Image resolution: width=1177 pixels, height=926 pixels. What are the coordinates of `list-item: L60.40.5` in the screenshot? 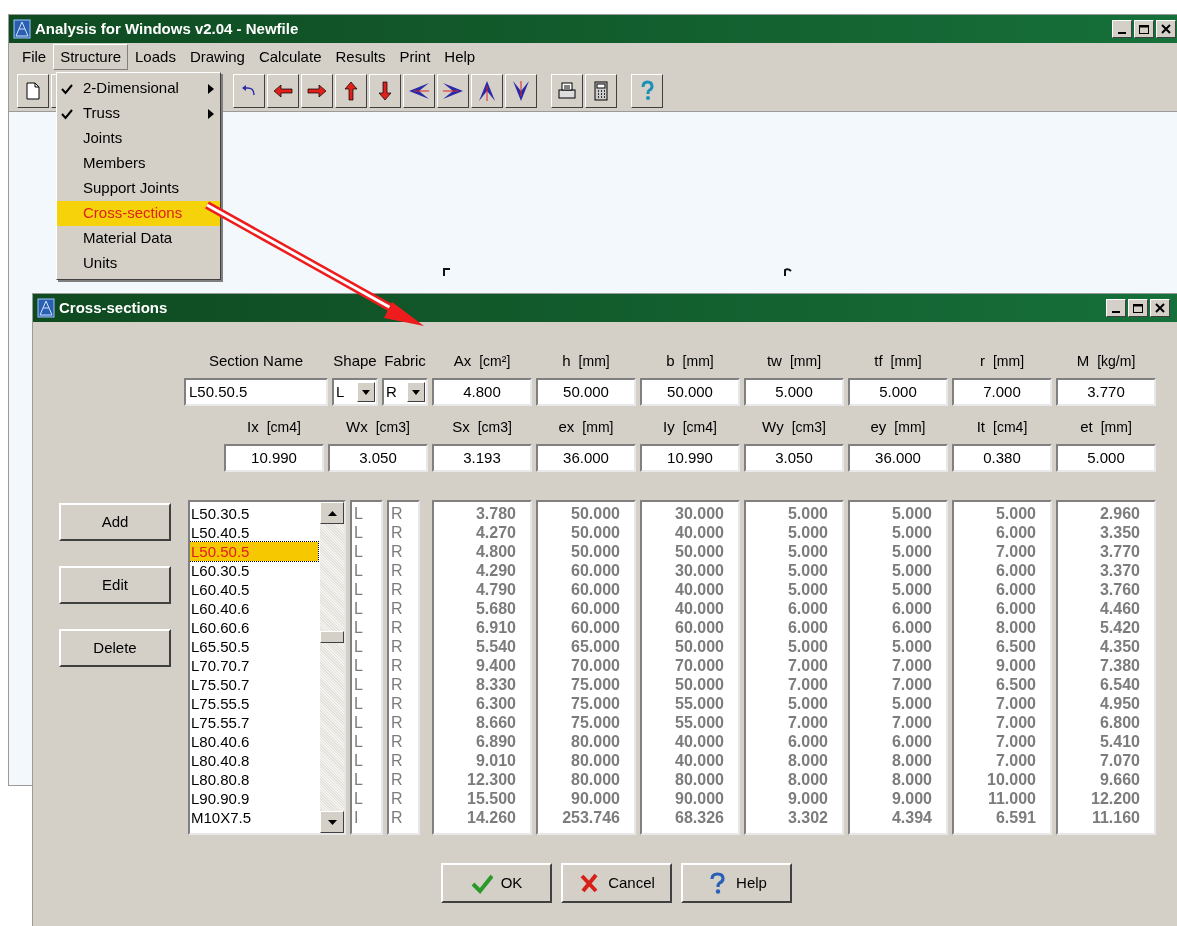 It's located at (254, 589).